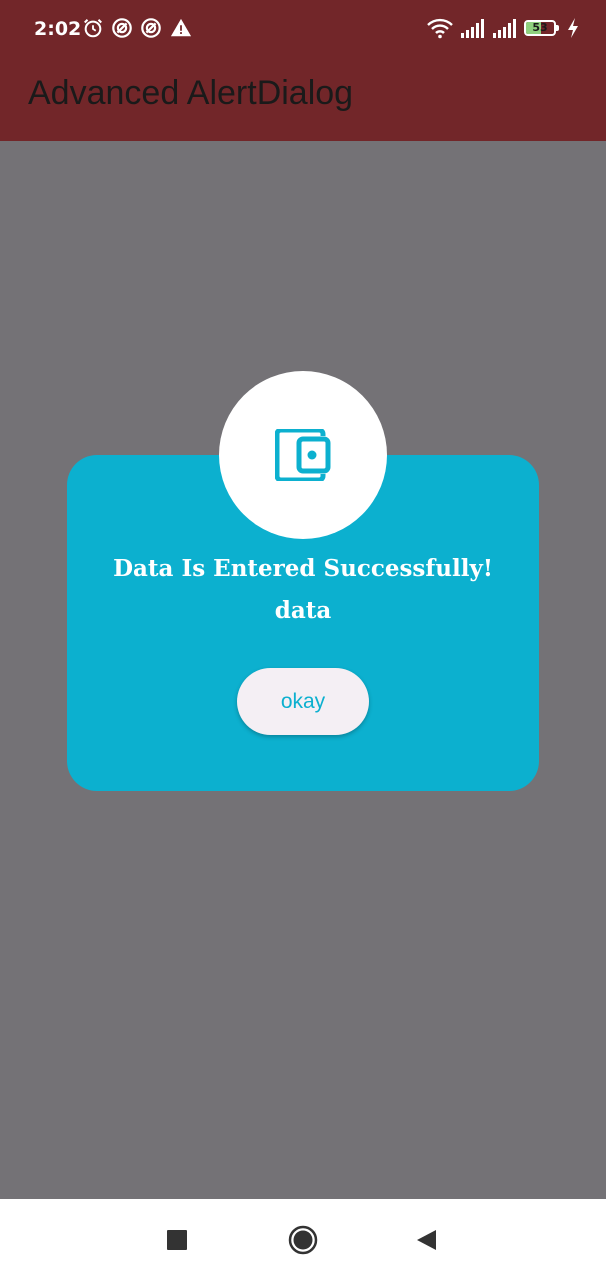  Describe the element at coordinates (58, 29) in the screenshot. I see `status-time: 2:02` at that location.